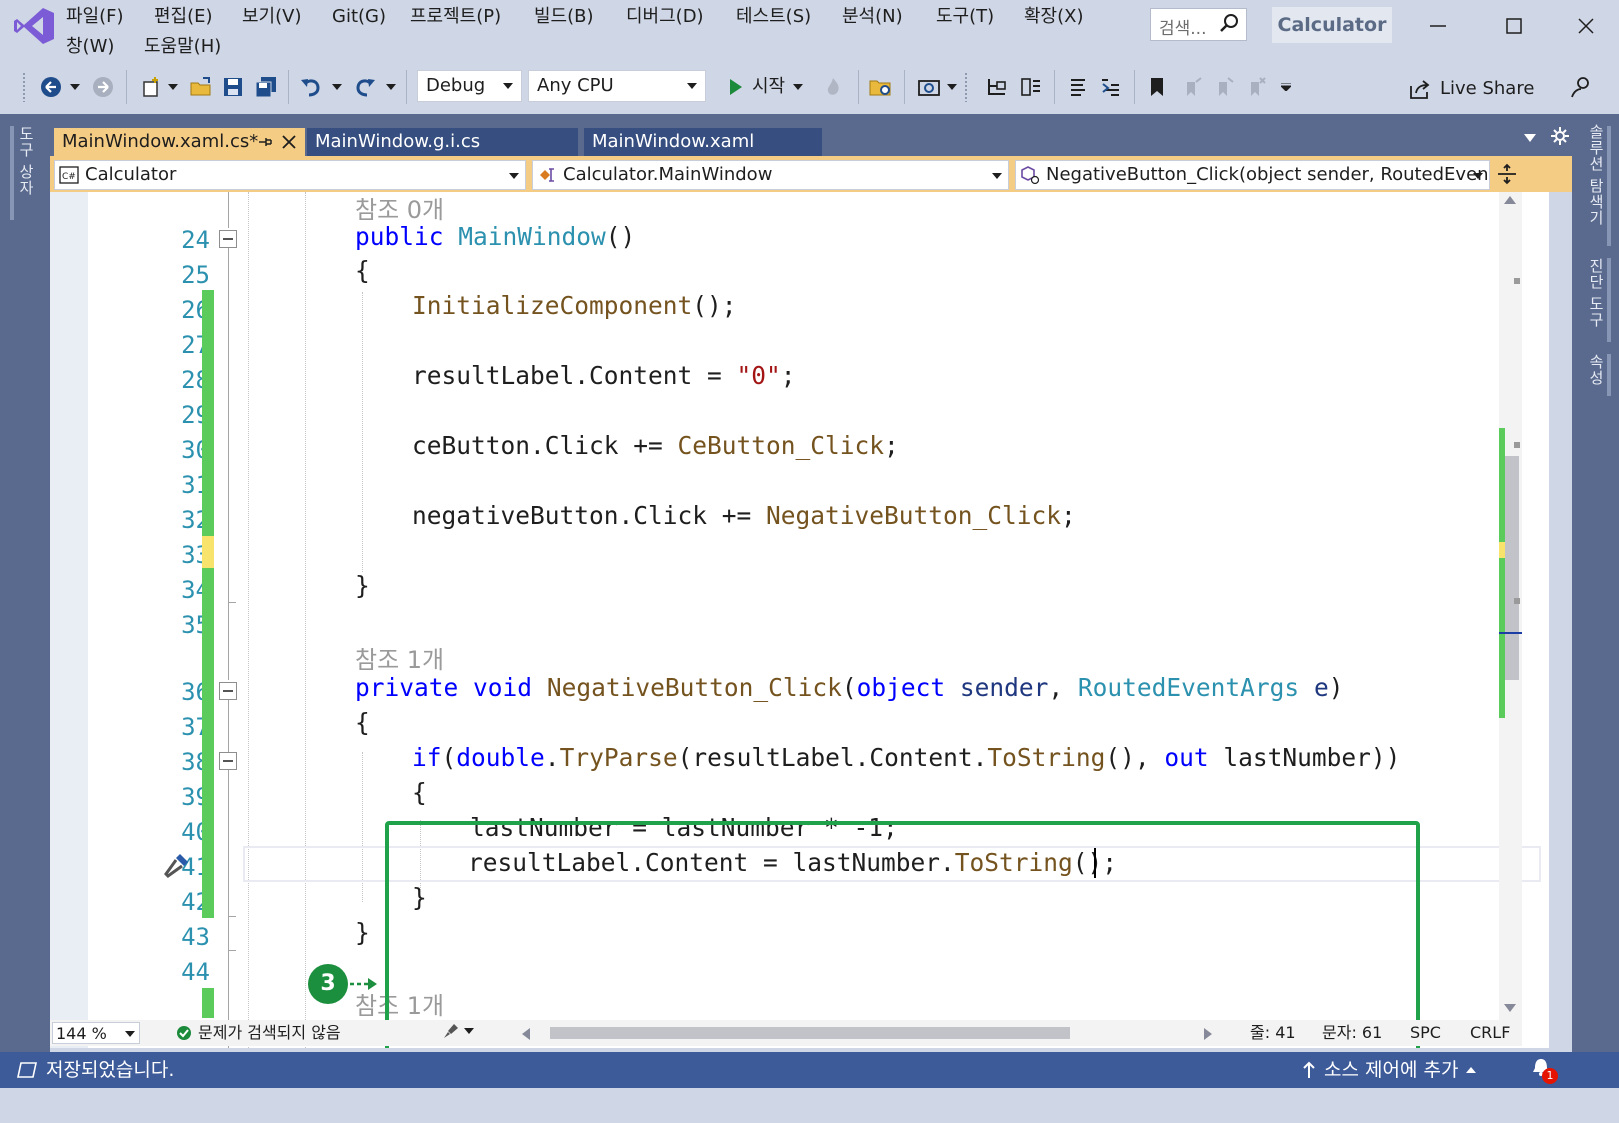 This screenshot has width=1619, height=1123. I want to click on navigate-back-dropdown, so click(75, 87).